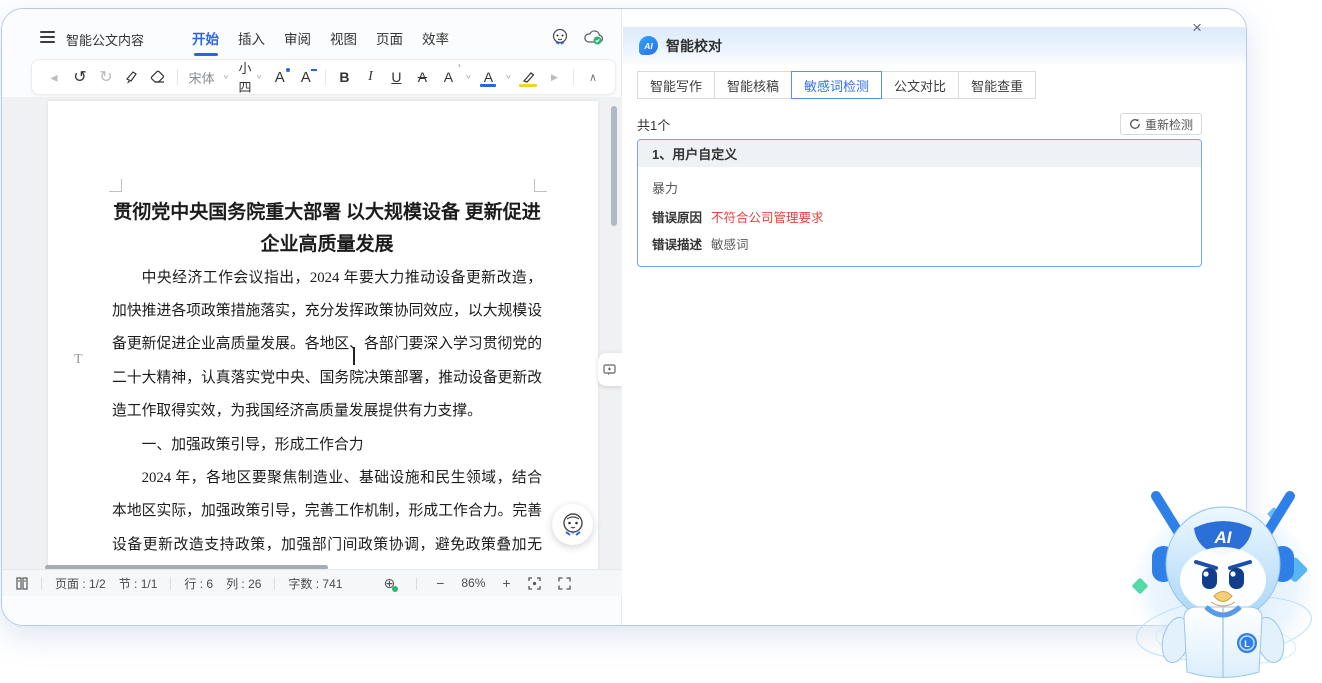 Image resolution: width=1322 pixels, height=683 pixels. I want to click on bold-button: B, so click(344, 77).